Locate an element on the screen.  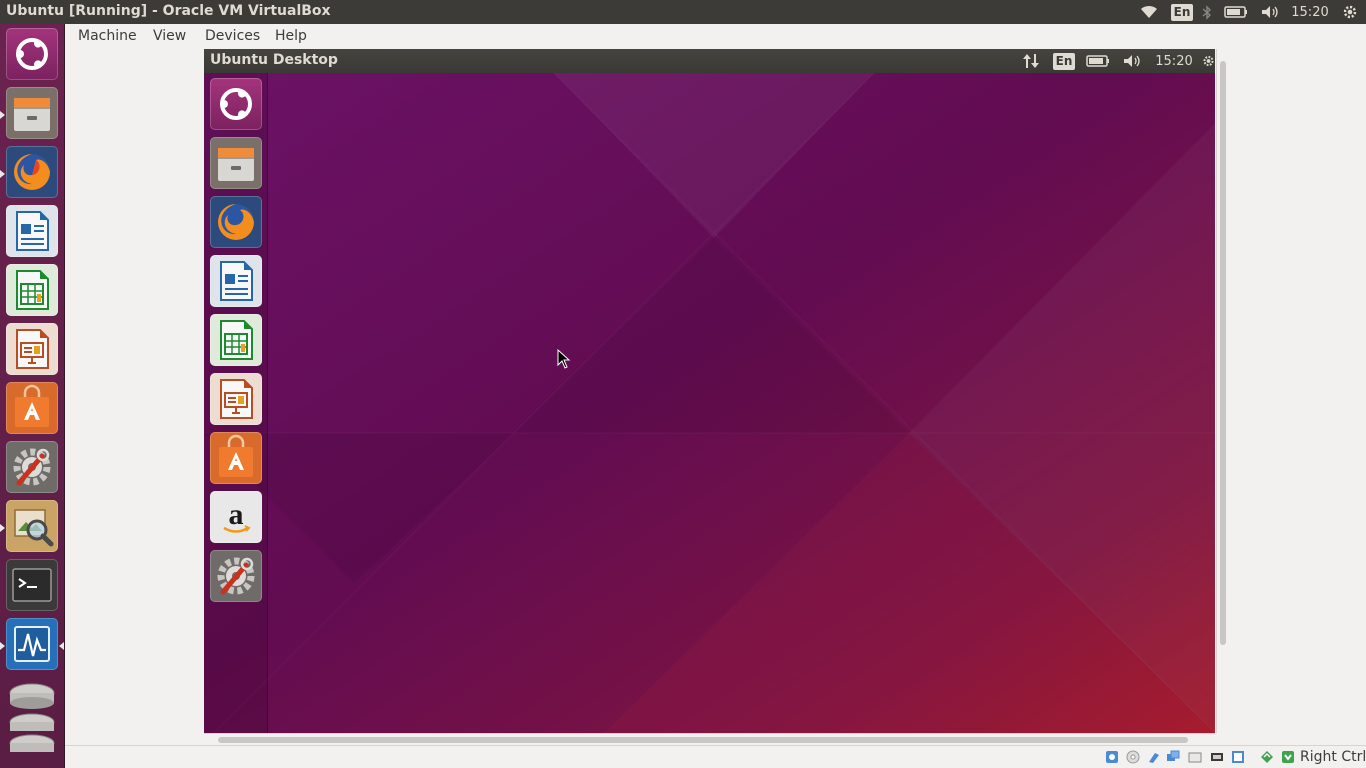
guest-system-settings-icon is located at coordinates (236, 576).